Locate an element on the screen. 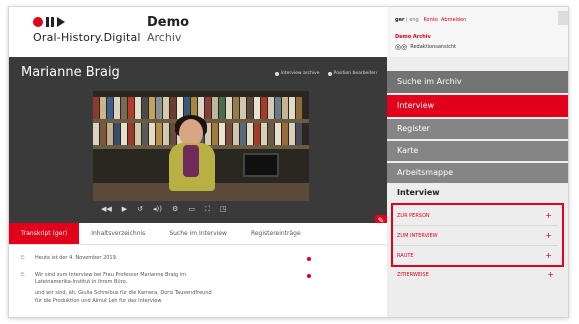 This screenshot has height=324, width=579. monitor is located at coordinates (261, 165).